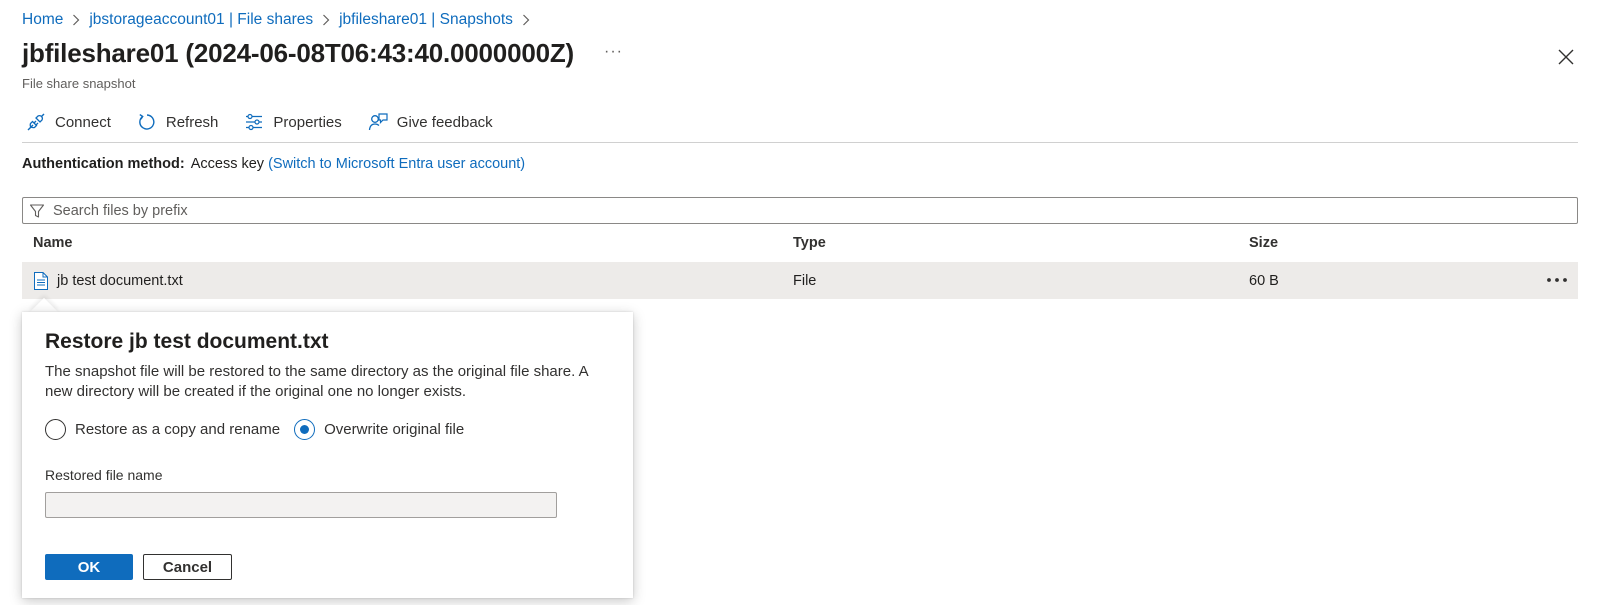  What do you see at coordinates (254, 122) in the screenshot?
I see `sliders-icon` at bounding box center [254, 122].